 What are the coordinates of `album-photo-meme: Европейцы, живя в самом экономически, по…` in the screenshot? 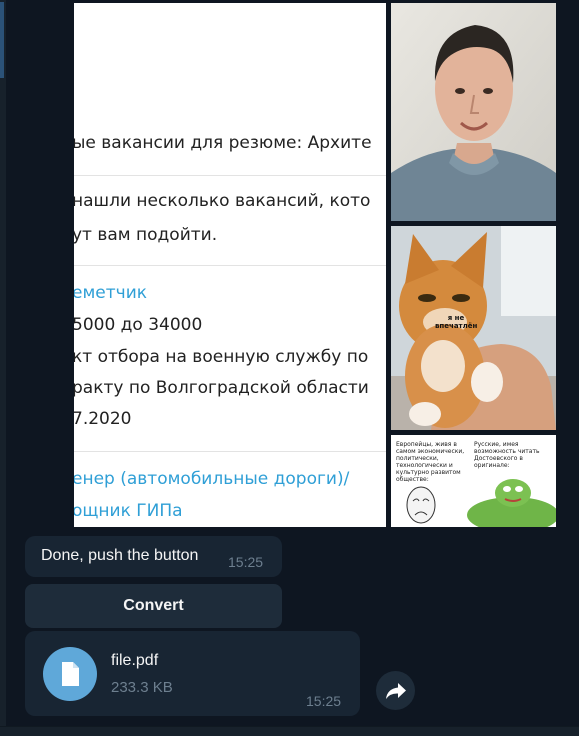 It's located at (473, 481).